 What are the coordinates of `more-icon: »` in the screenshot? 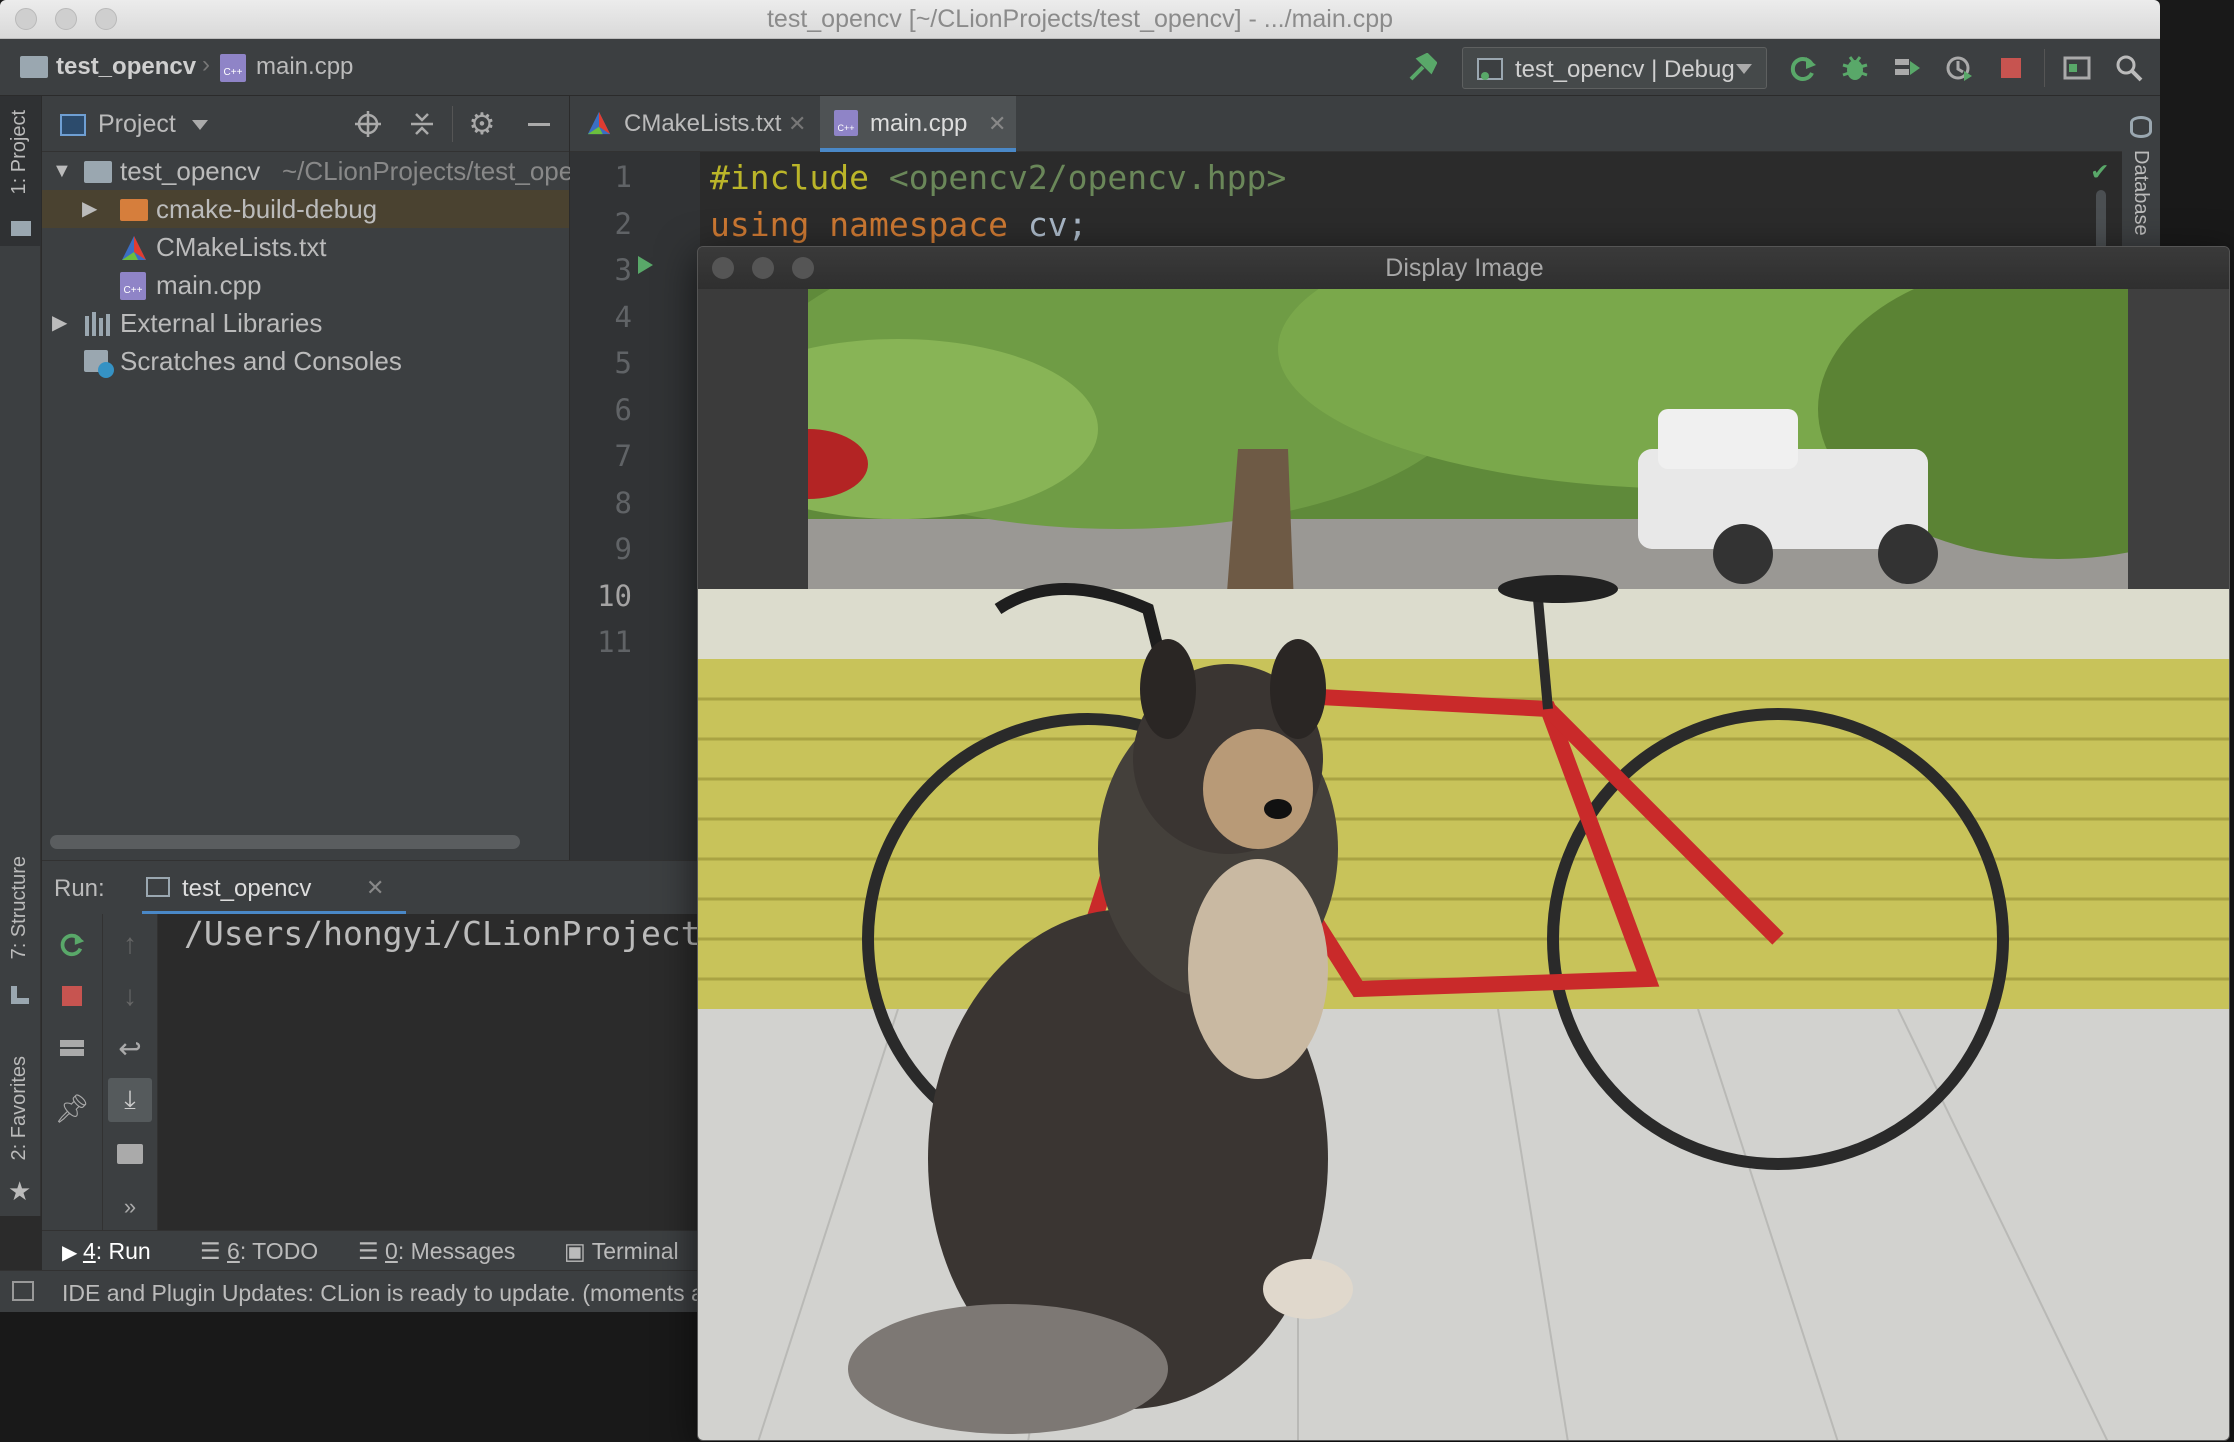 It's located at (130, 1207).